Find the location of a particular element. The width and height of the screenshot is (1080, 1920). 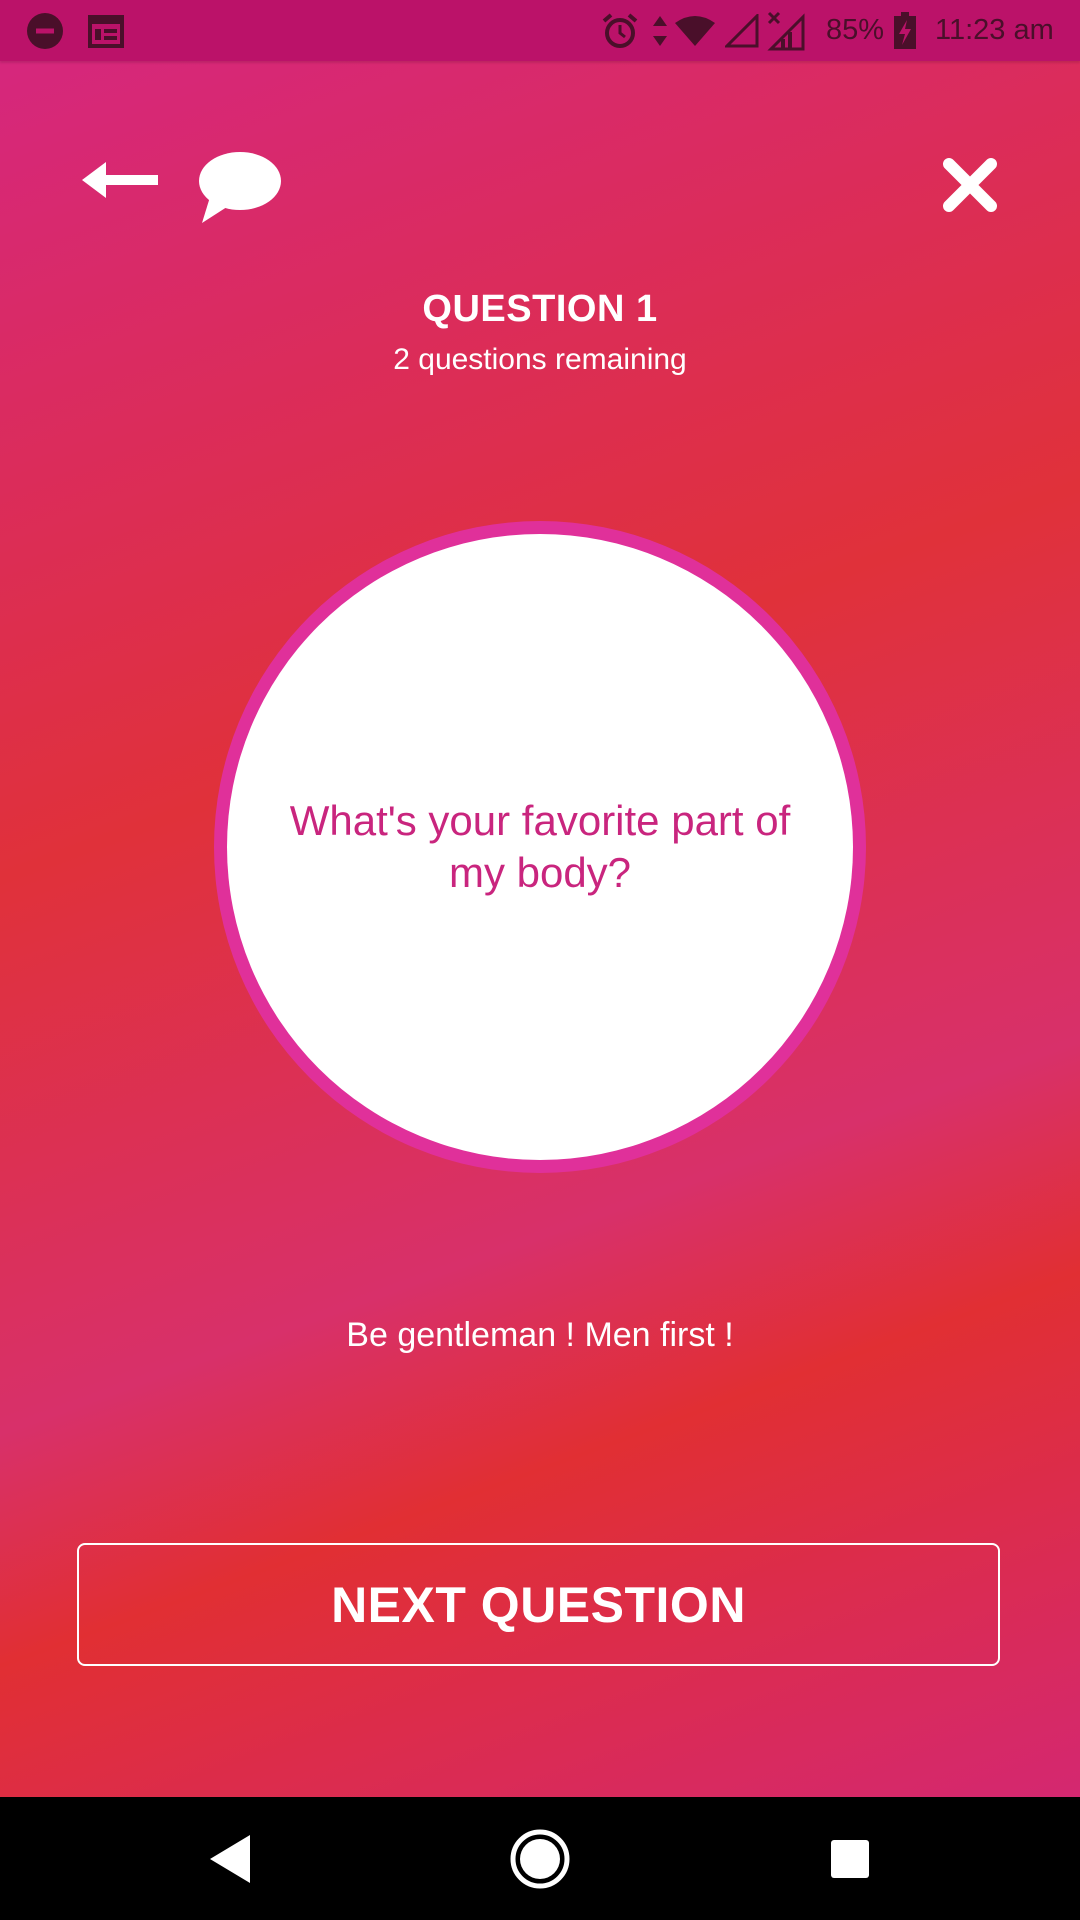

data-transfer-icon is located at coordinates (660, 30).